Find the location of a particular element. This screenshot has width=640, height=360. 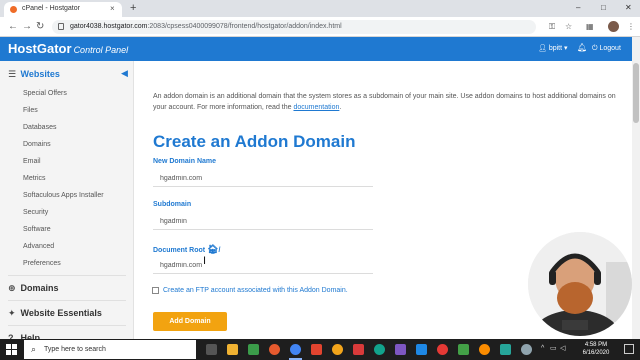

chrome-menu-icon: ⋮ is located at coordinates (631, 27).